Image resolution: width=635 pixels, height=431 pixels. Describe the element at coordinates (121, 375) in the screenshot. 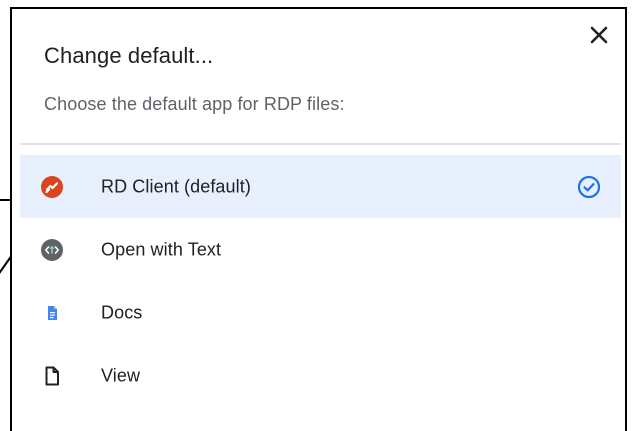

I see `app-item-label: View` at that location.